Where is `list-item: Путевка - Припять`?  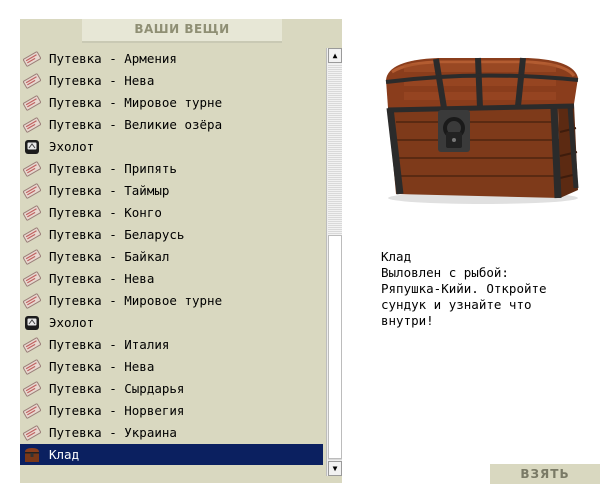 list-item: Путевка - Припять is located at coordinates (171, 168).